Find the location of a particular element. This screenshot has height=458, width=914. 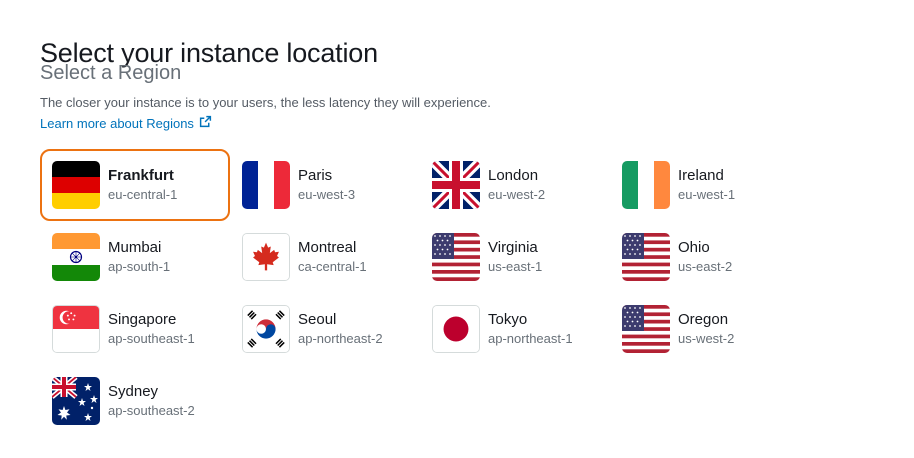

region-code: ap-northeast-2 is located at coordinates (340, 338).